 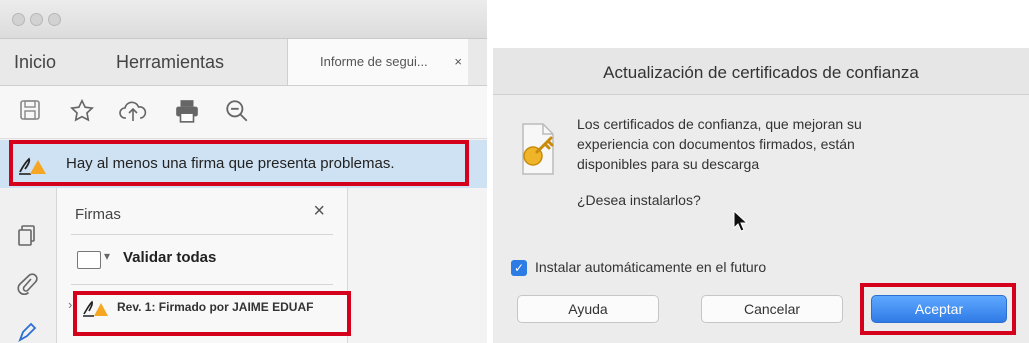 I want to click on left-sidebar, so click(x=28, y=265).